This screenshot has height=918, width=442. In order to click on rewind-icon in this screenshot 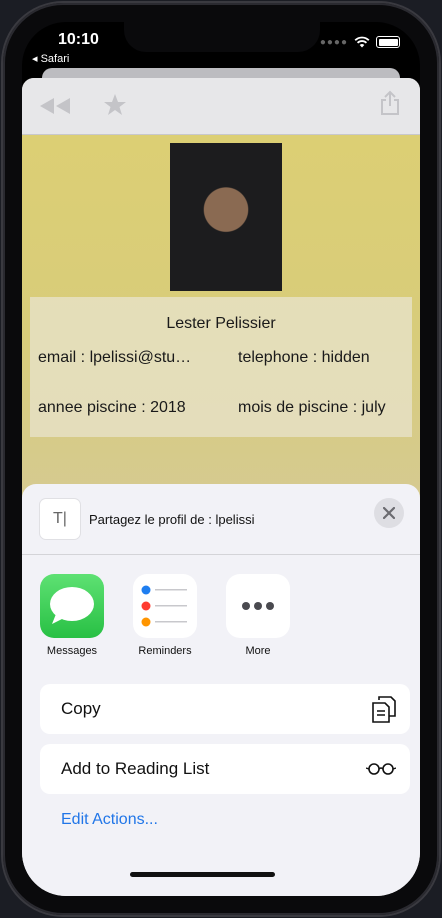, I will do `click(55, 106)`.